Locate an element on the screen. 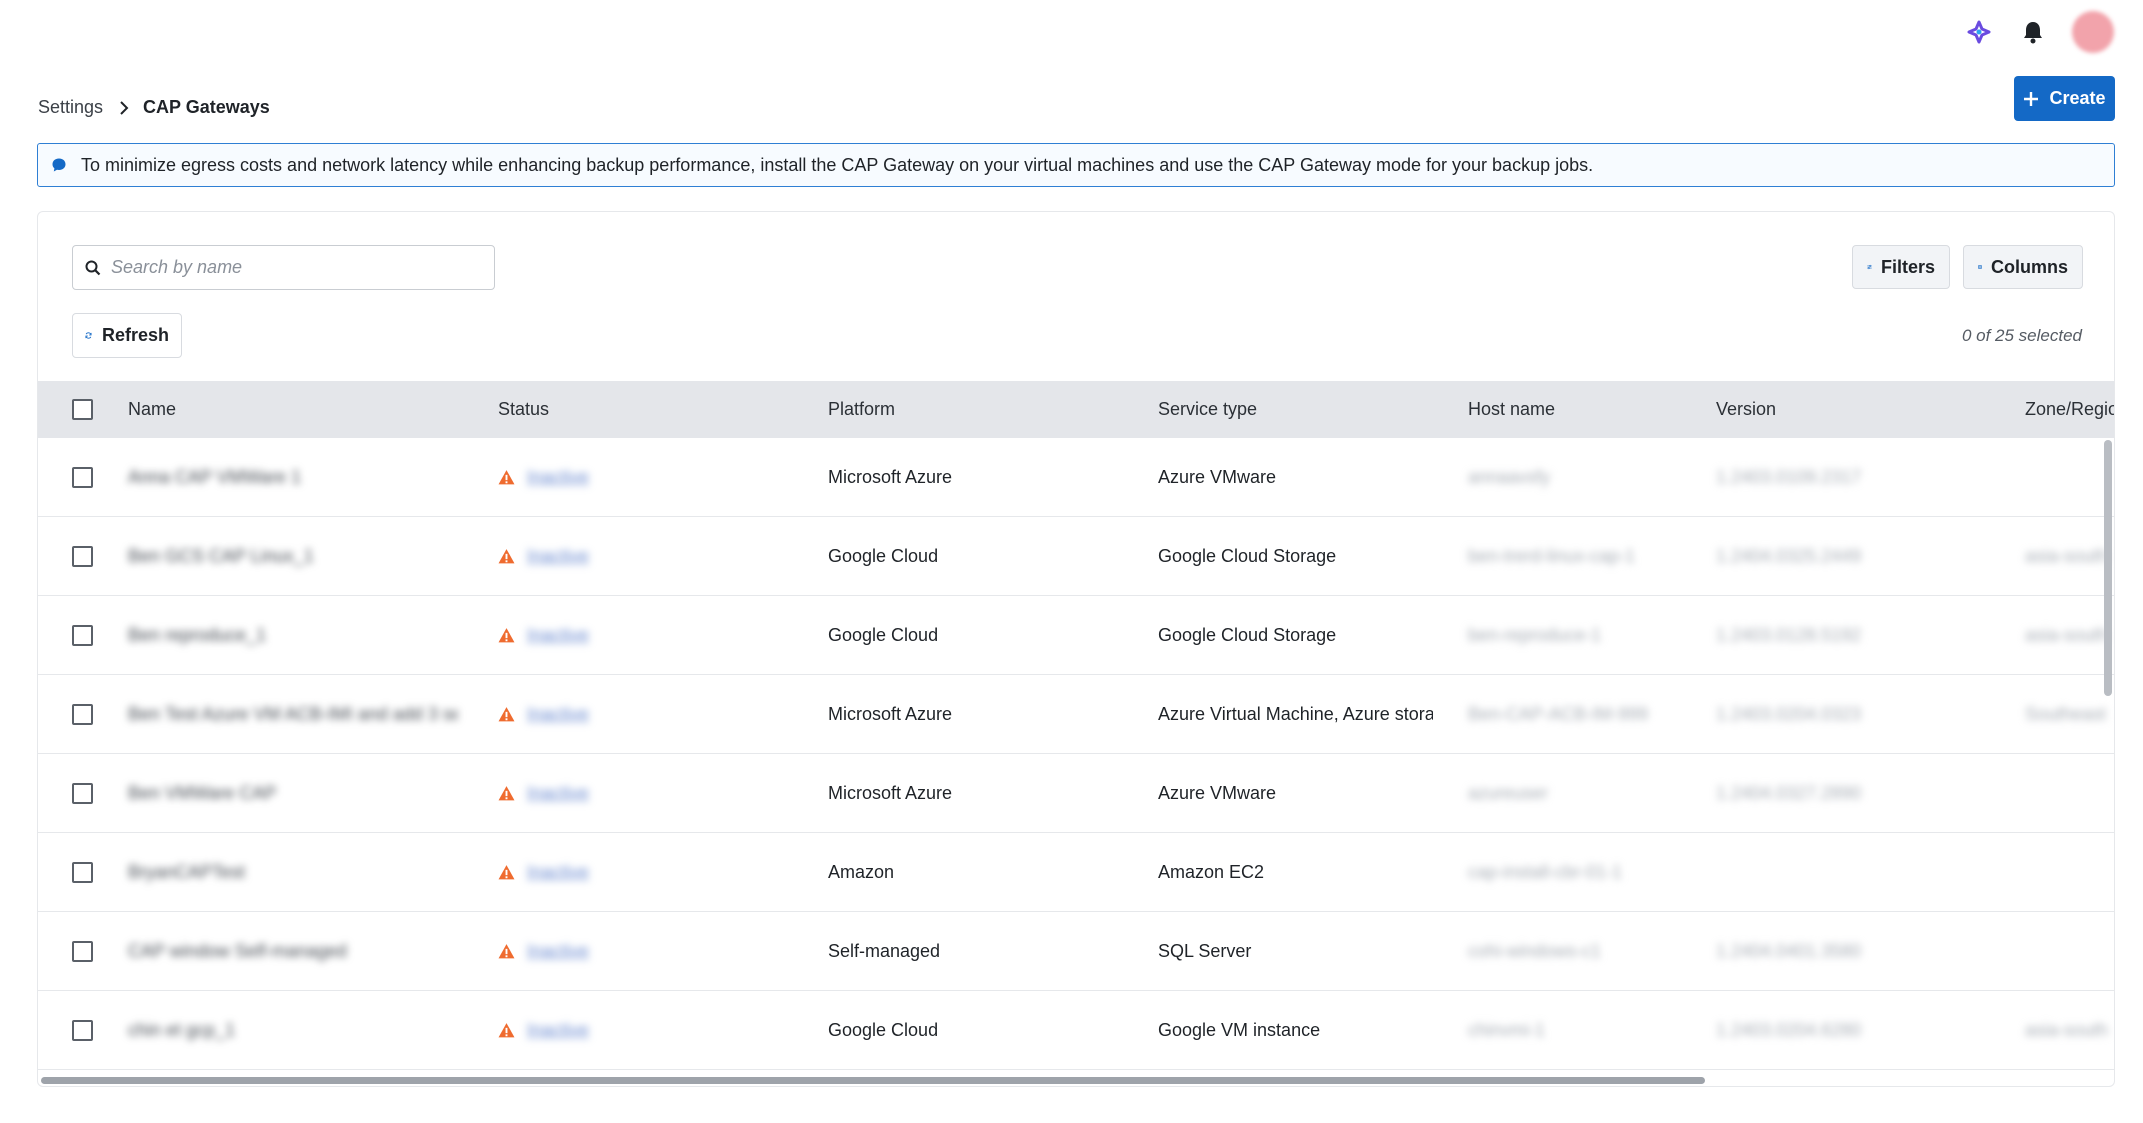 Image resolution: width=2143 pixels, height=1123 pixels. service-type-cell: Azure VMware is located at coordinates (1217, 477).